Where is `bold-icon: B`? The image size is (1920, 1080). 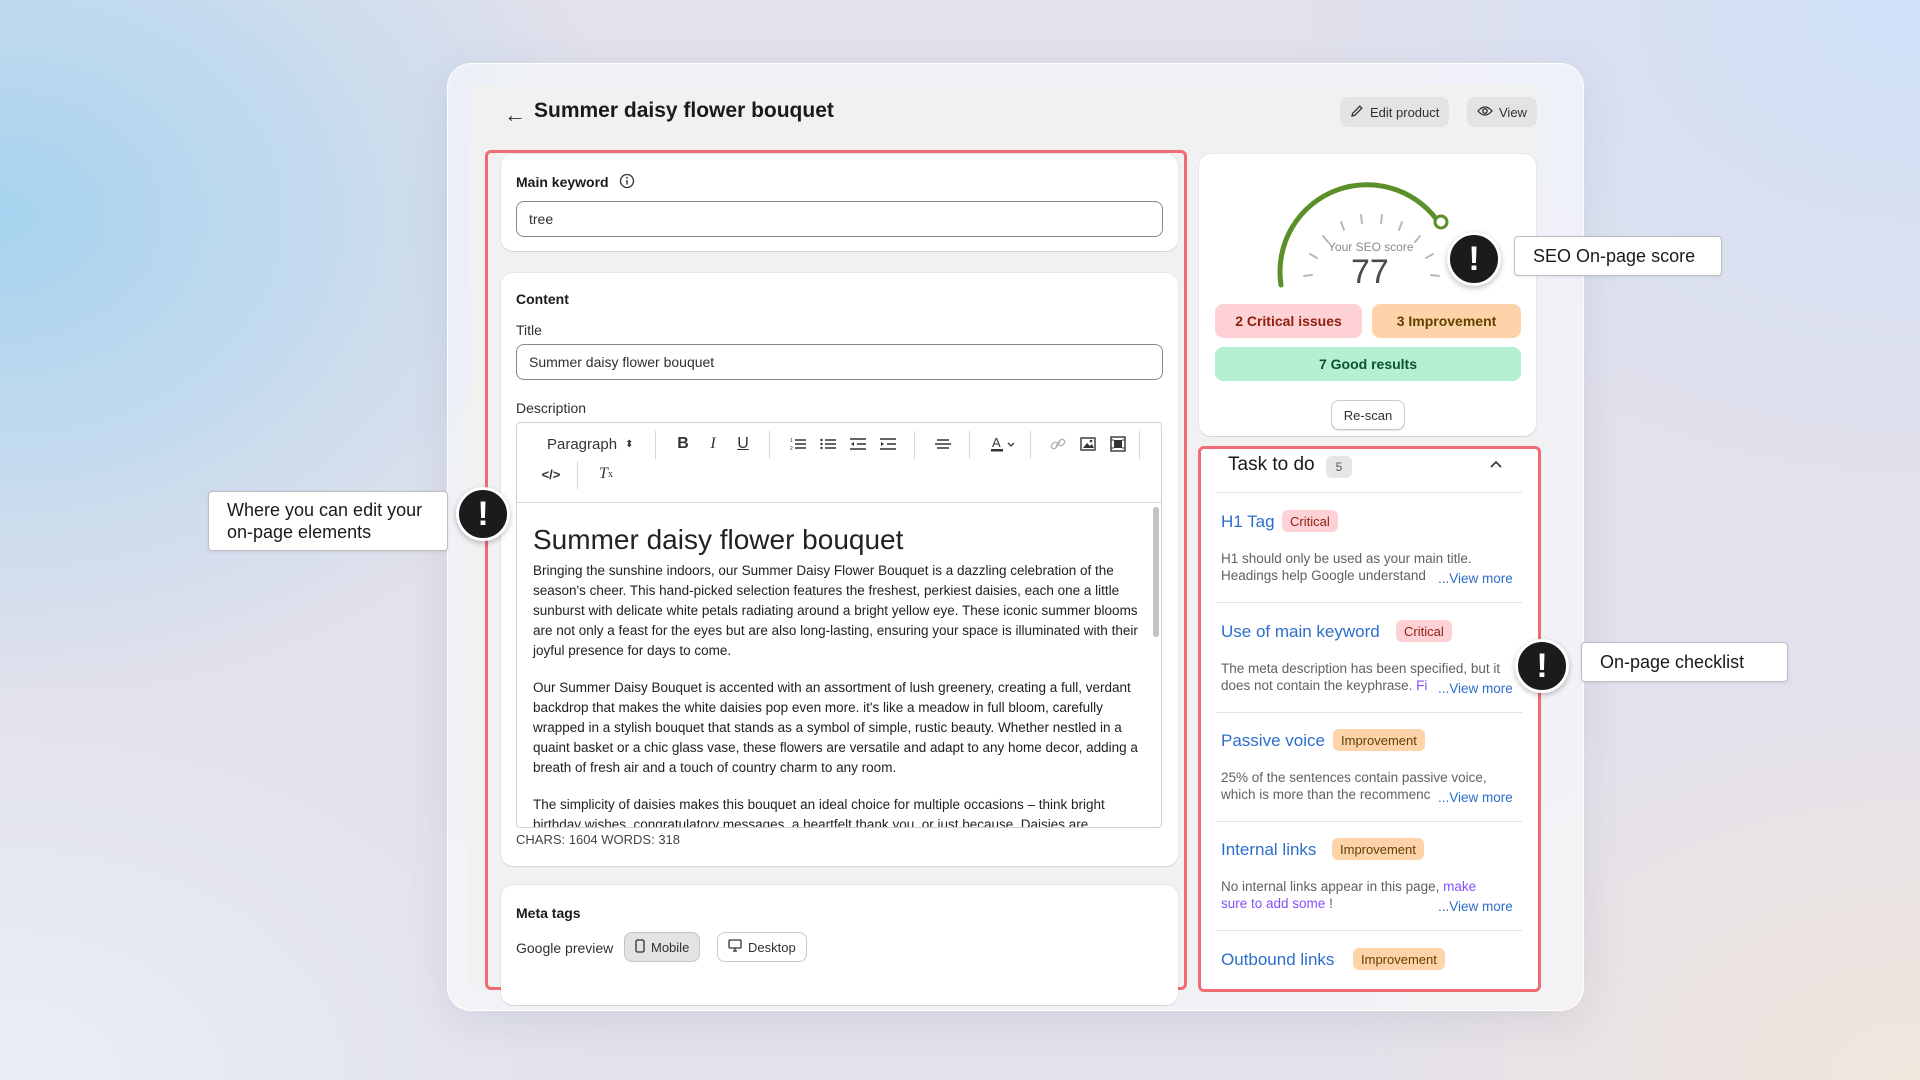 bold-icon: B is located at coordinates (683, 444).